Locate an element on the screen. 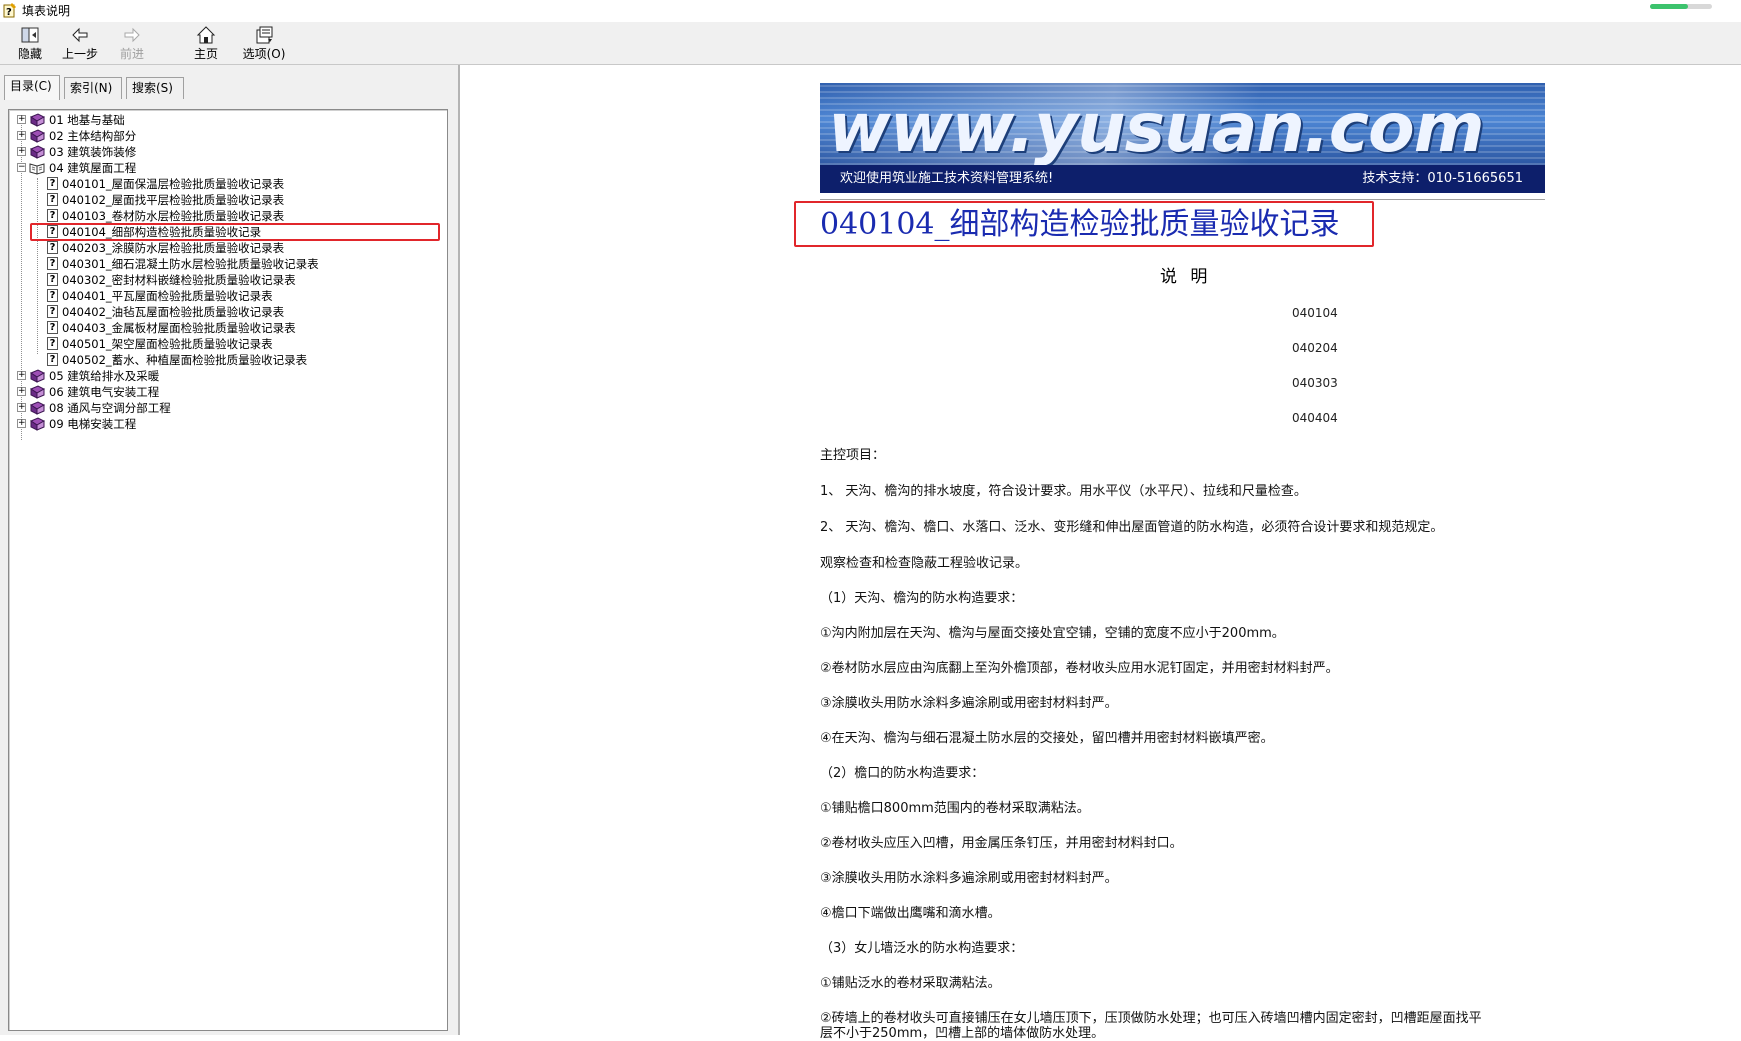 This screenshot has width=1741, height=1041. paragraph: 观察检查和检查隐蔽工程验收记录。 is located at coordinates (924, 563).